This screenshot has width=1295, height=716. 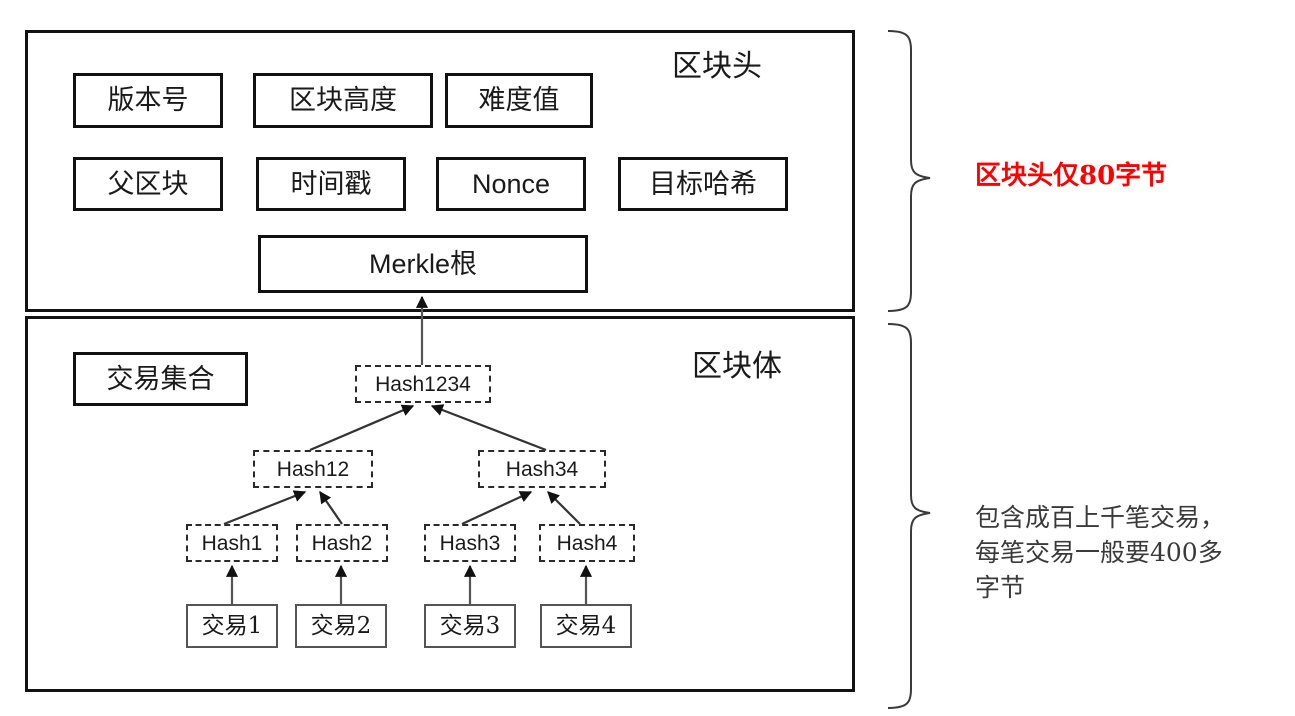 What do you see at coordinates (737, 366) in the screenshot?
I see `block-body-caption: 区块体` at bounding box center [737, 366].